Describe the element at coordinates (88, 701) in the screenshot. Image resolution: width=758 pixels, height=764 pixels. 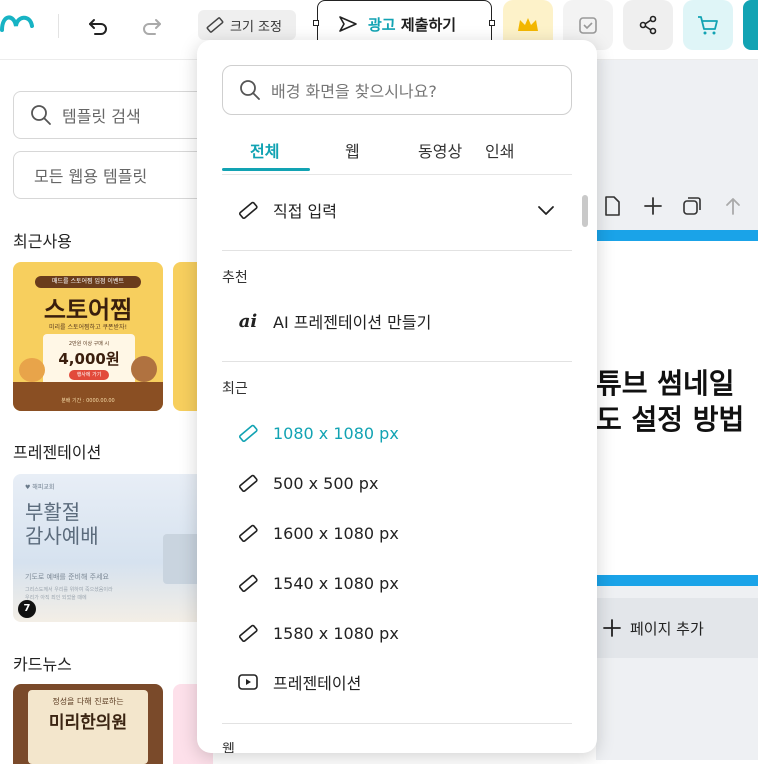
I see `clinic-line1: 정성을 다해 진료하는` at that location.